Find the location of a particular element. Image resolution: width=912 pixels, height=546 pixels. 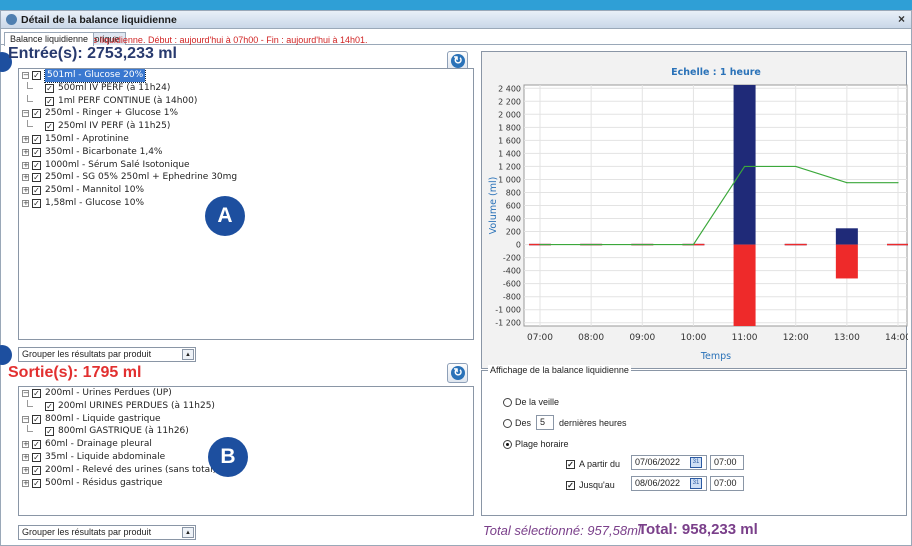

group-by-select-sorties: Grouper les résultats par produit ▲ is located at coordinates (107, 532).